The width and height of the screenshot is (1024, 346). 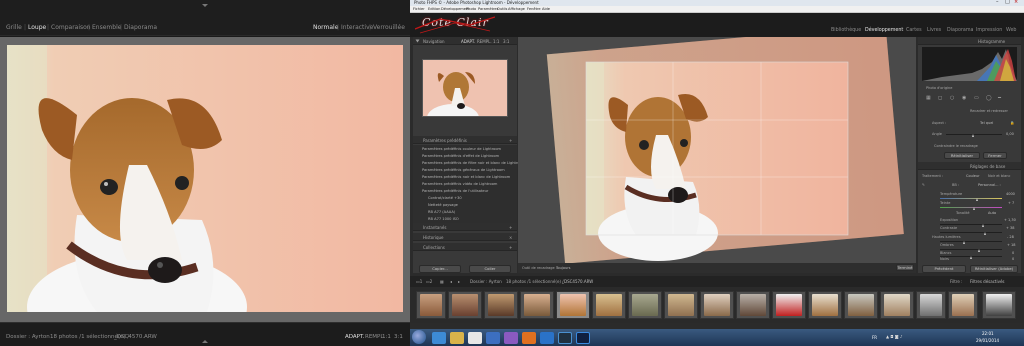 I want to click on angle-slider-thumb, so click(x=973, y=135).